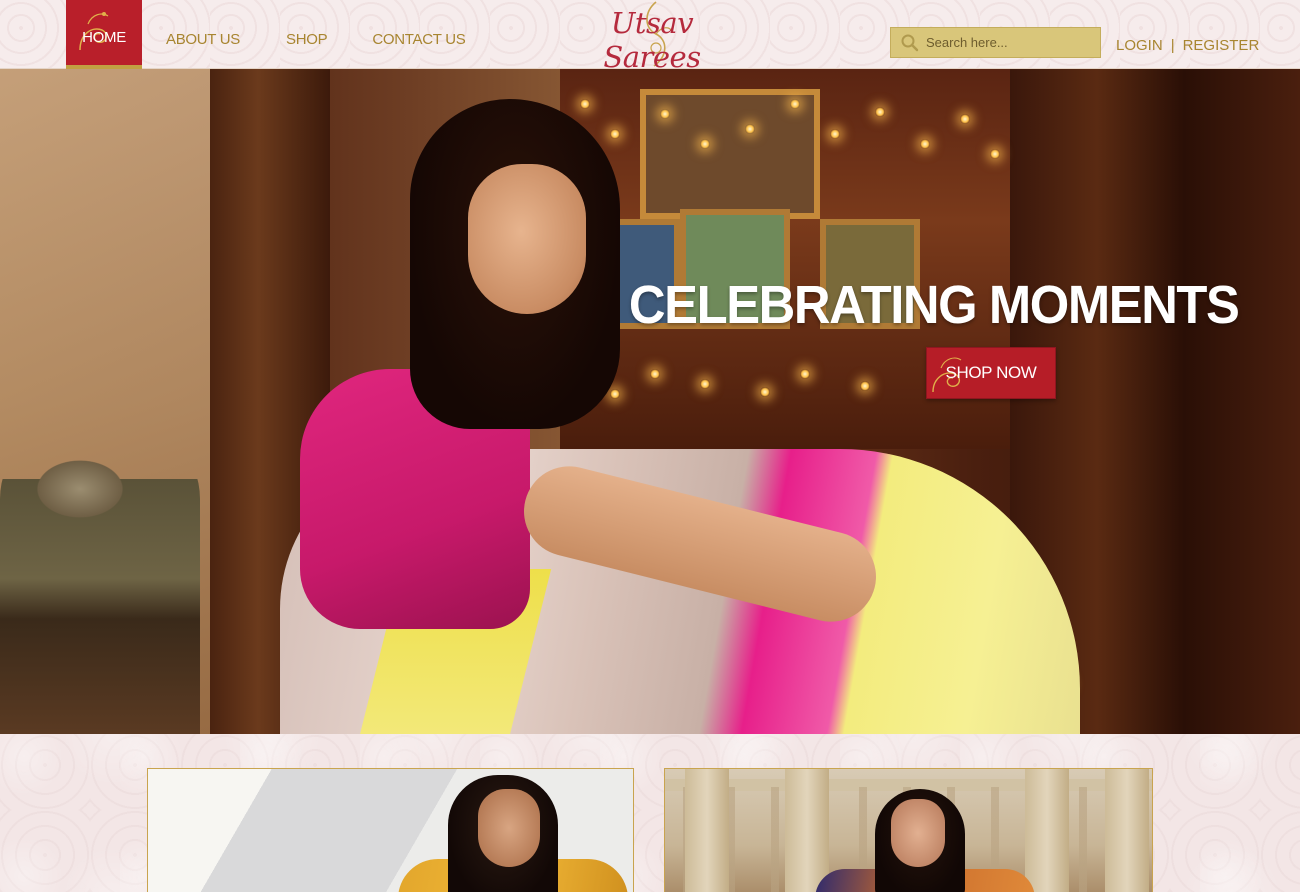 Image resolution: width=1300 pixels, height=892 pixels. What do you see at coordinates (509, 828) in the screenshot?
I see `card-1-model-face` at bounding box center [509, 828].